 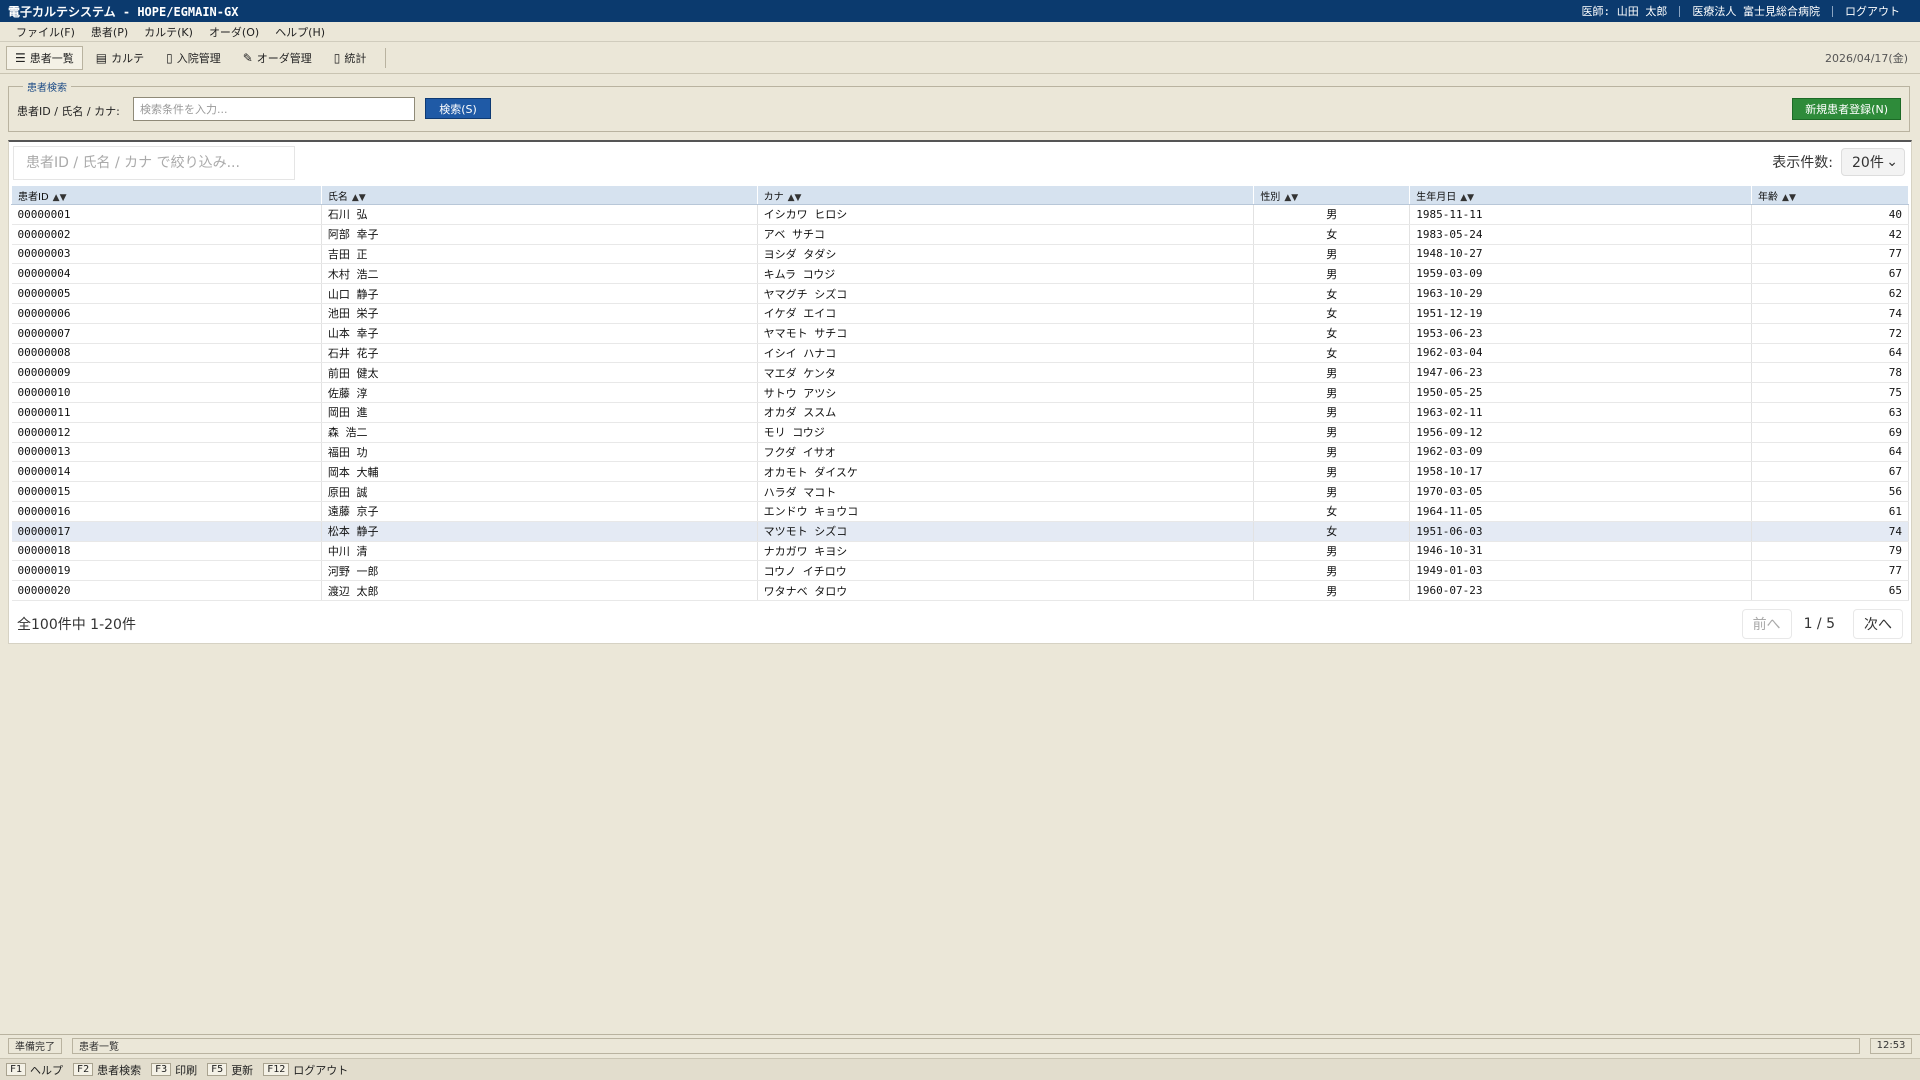 I want to click on cell-name: 中川 清, so click(x=539, y=551).